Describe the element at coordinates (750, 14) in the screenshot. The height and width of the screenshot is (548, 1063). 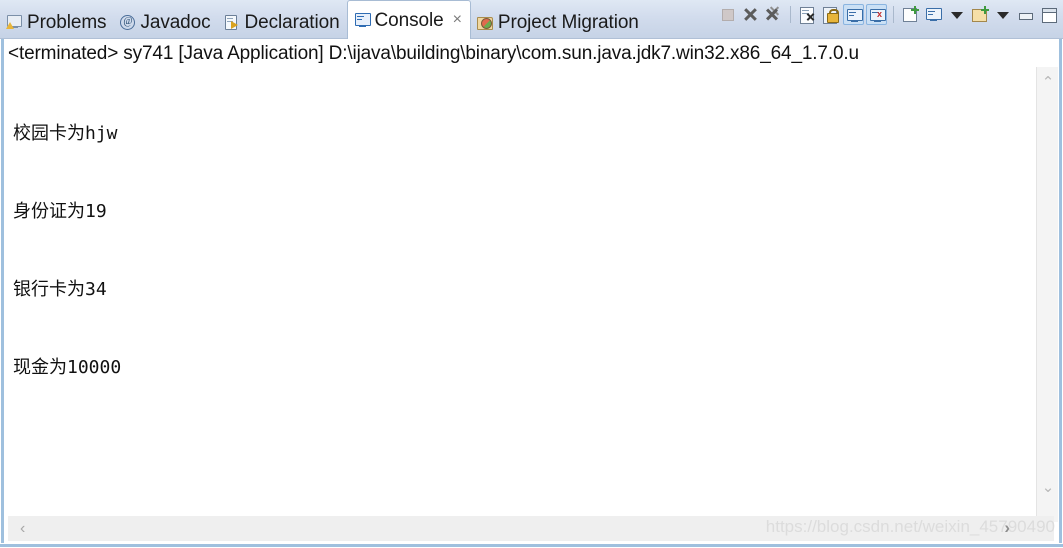
I see `remove-launch-button` at that location.